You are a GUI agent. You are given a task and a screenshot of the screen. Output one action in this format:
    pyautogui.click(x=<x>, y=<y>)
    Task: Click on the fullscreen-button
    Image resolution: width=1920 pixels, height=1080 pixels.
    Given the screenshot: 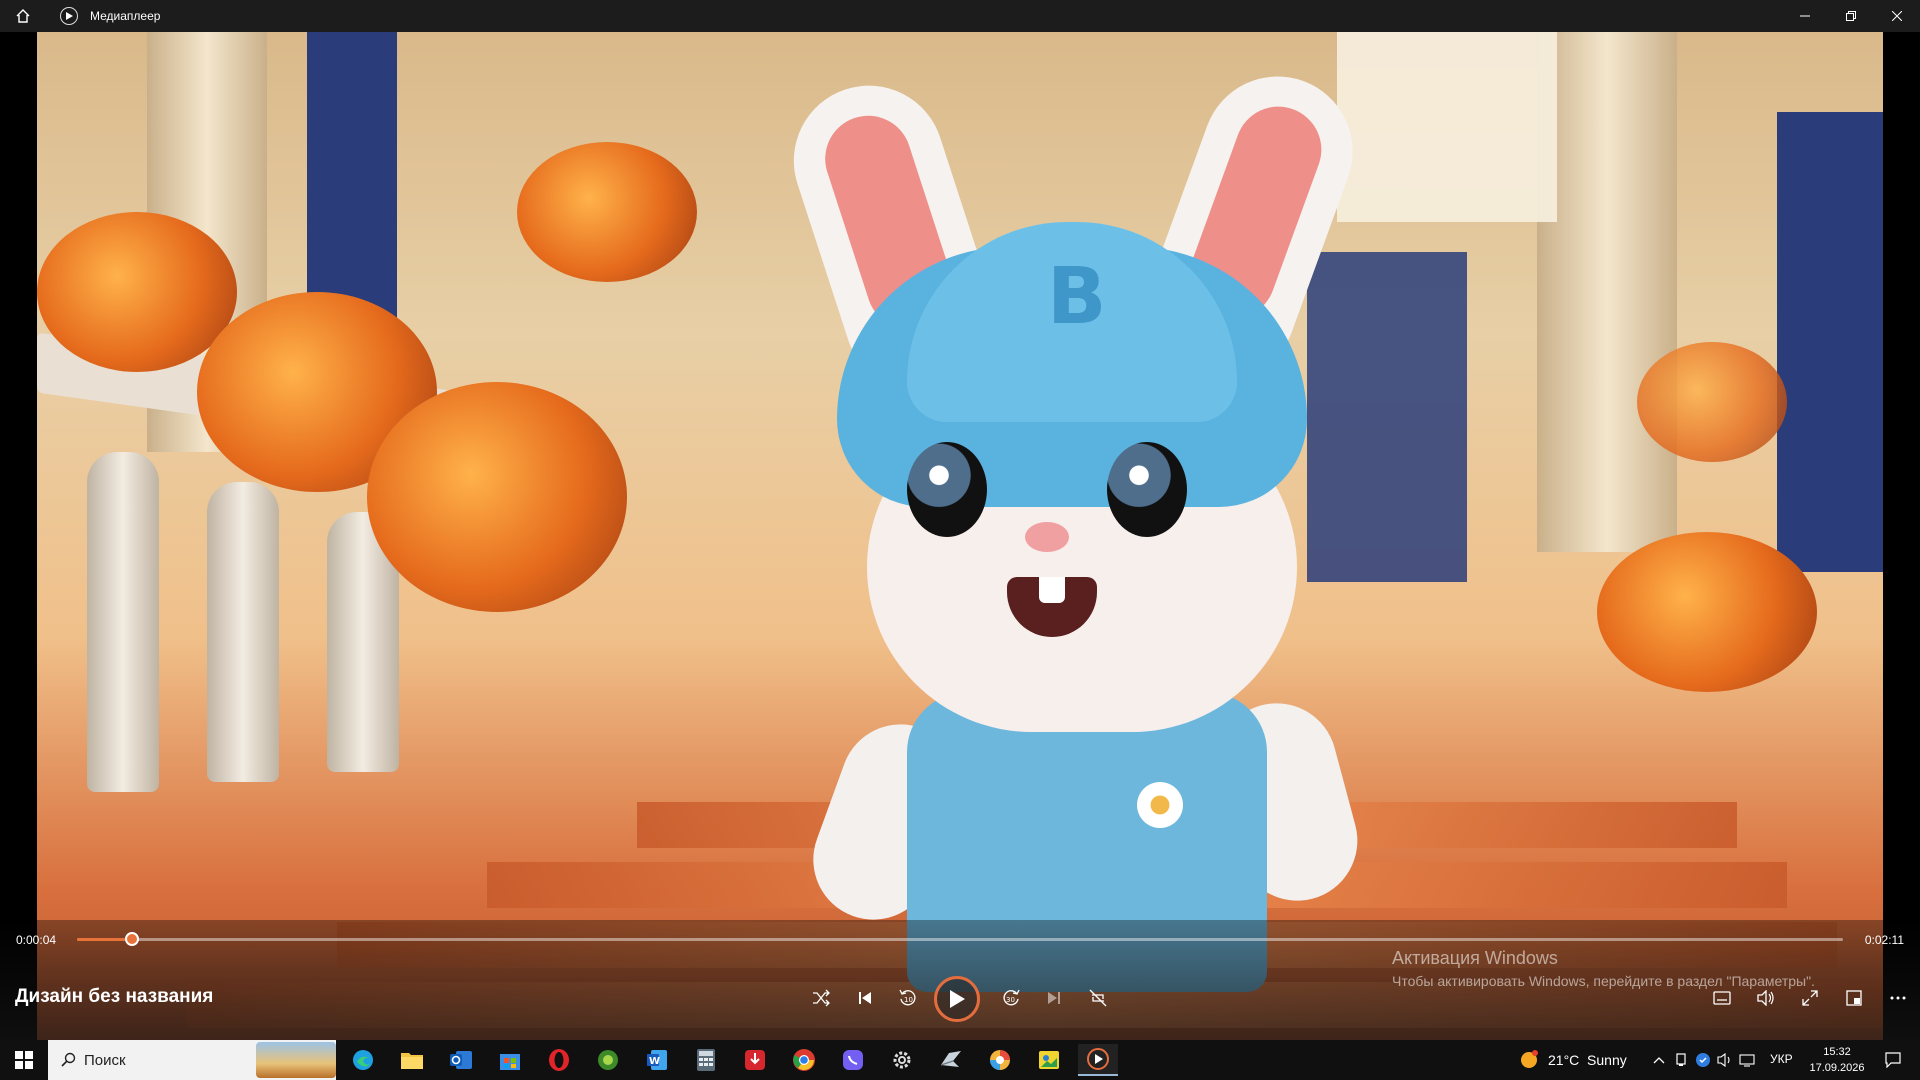 What is the action you would take?
    pyautogui.click(x=1810, y=998)
    